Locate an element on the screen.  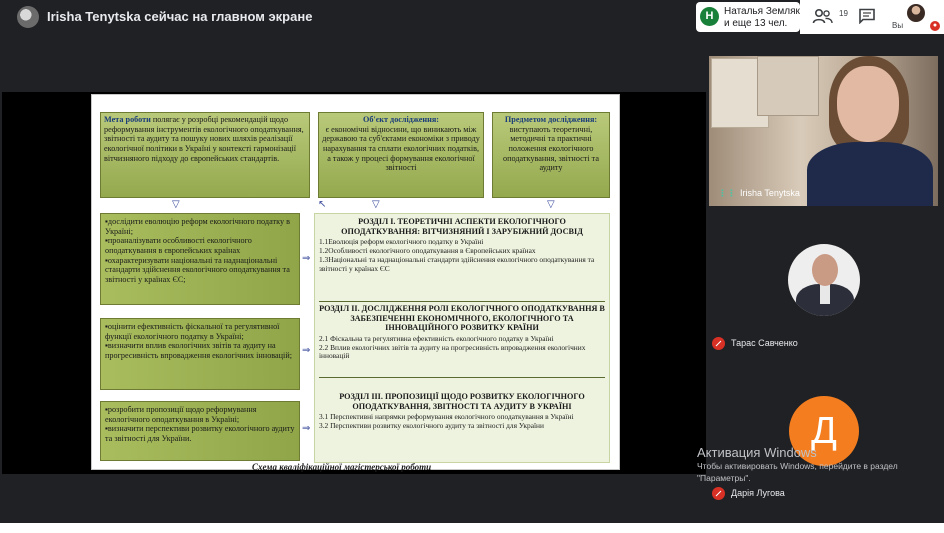
tile-name-taras: Тарас Савченко is located at coordinates (755, 343).